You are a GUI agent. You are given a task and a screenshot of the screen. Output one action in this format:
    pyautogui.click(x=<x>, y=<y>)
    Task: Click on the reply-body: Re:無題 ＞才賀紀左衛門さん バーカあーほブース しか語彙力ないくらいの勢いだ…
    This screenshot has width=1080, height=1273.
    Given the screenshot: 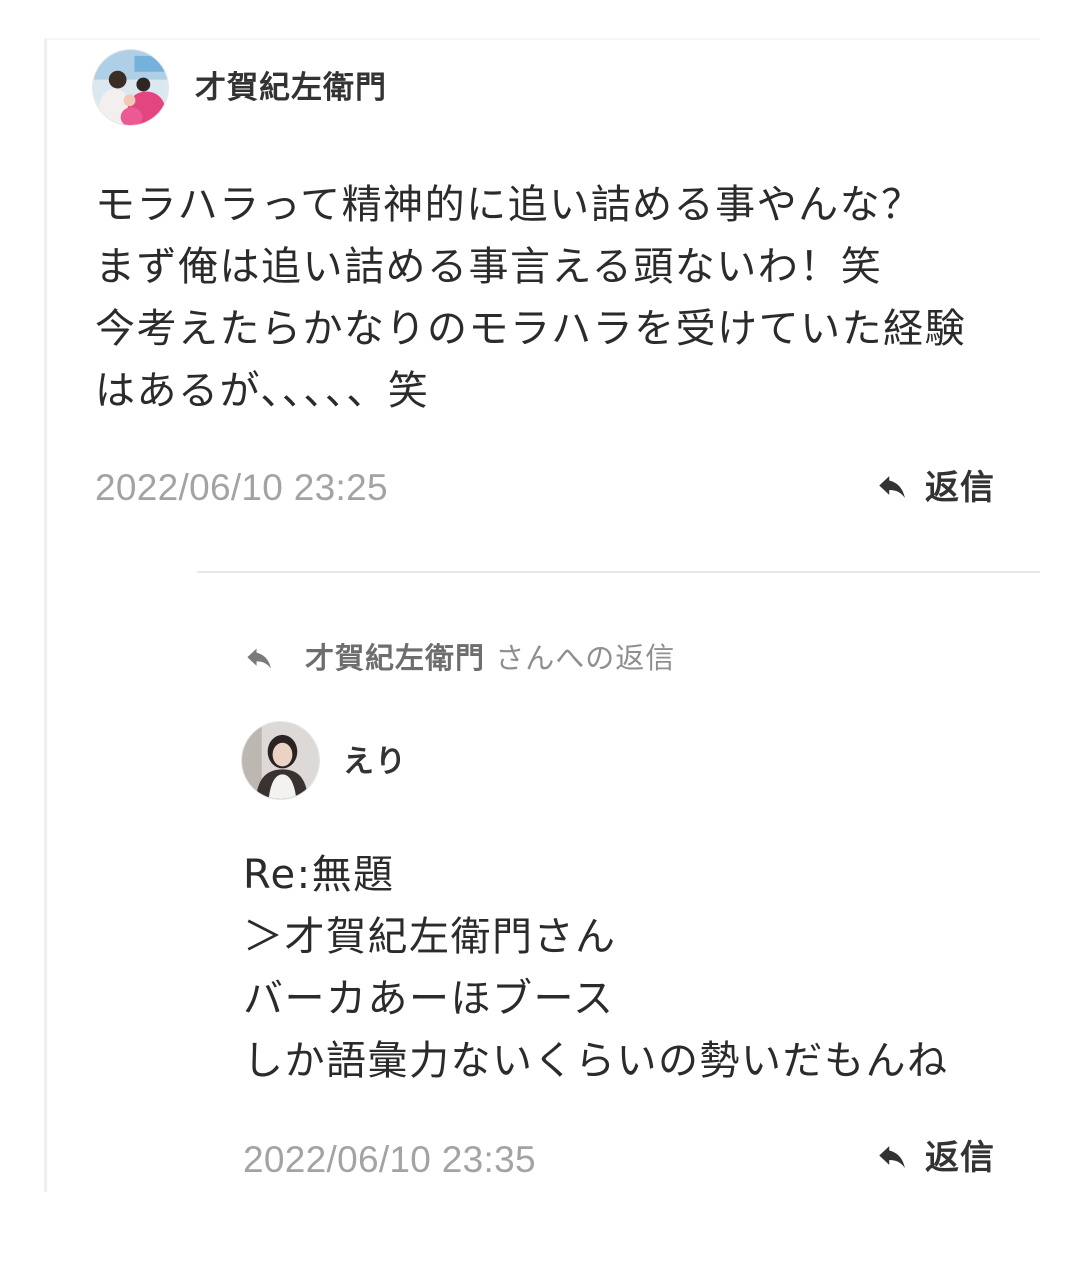 What is the action you would take?
    pyautogui.click(x=596, y=968)
    